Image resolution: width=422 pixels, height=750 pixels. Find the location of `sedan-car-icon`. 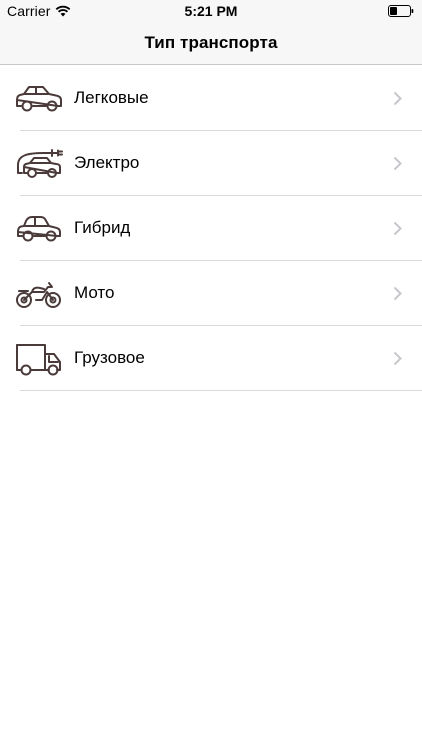

sedan-car-icon is located at coordinates (39, 98).